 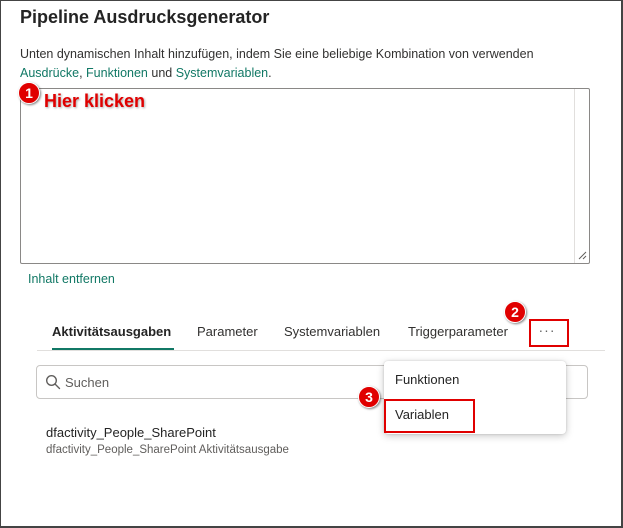 I want to click on and-text: und, so click(x=162, y=73).